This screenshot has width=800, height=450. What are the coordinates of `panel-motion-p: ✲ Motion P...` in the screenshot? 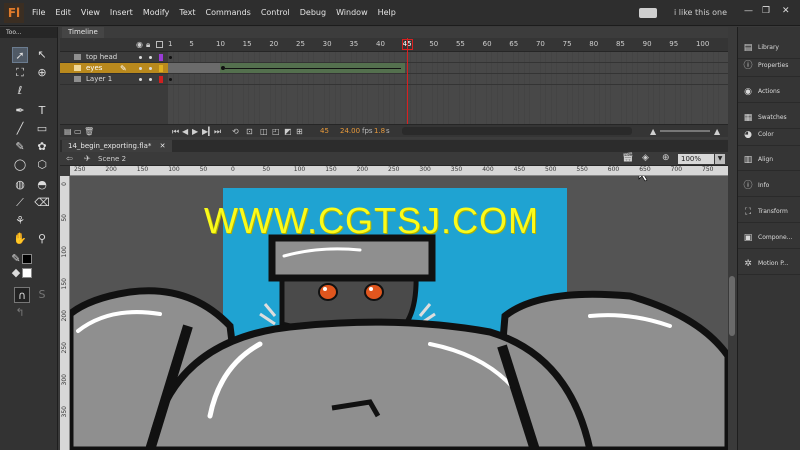 It's located at (769, 264).